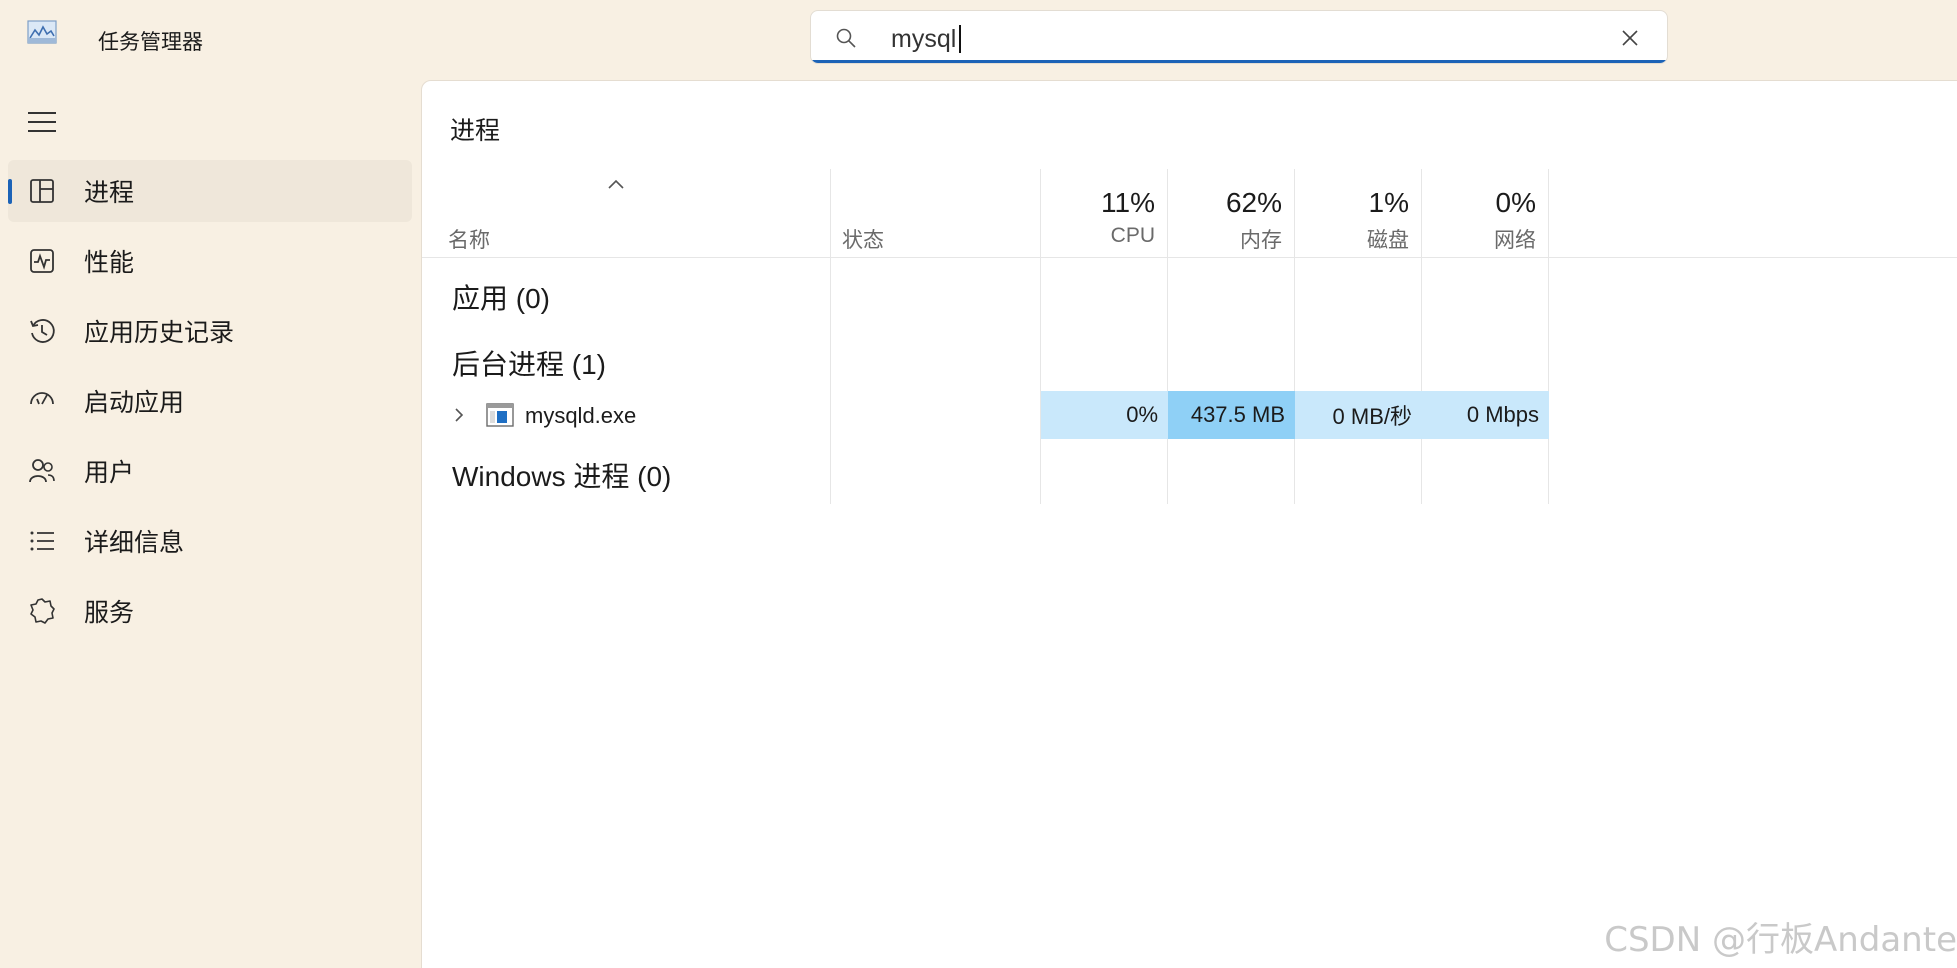 The image size is (1957, 968). Describe the element at coordinates (1630, 38) in the screenshot. I see `clear-search-icon` at that location.